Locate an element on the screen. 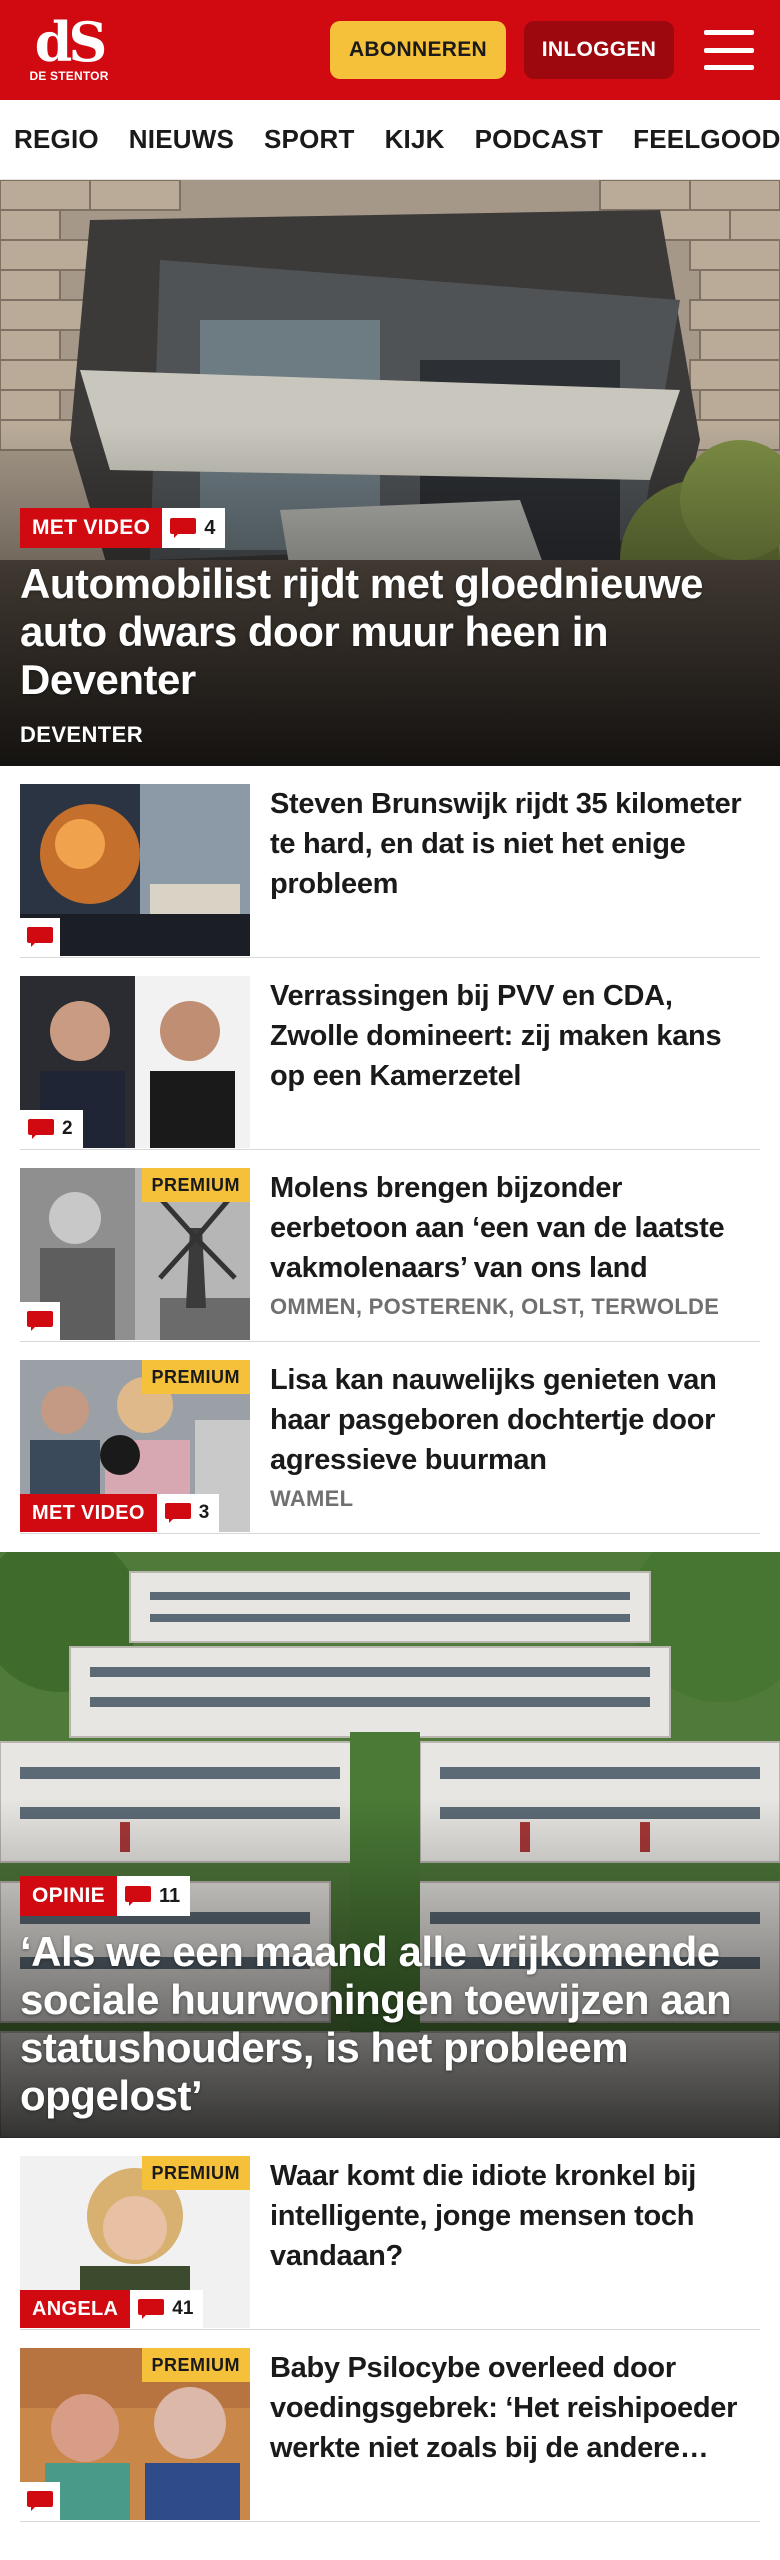 This screenshot has height=2560, width=780. comment-count: 11 is located at coordinates (153, 1896).